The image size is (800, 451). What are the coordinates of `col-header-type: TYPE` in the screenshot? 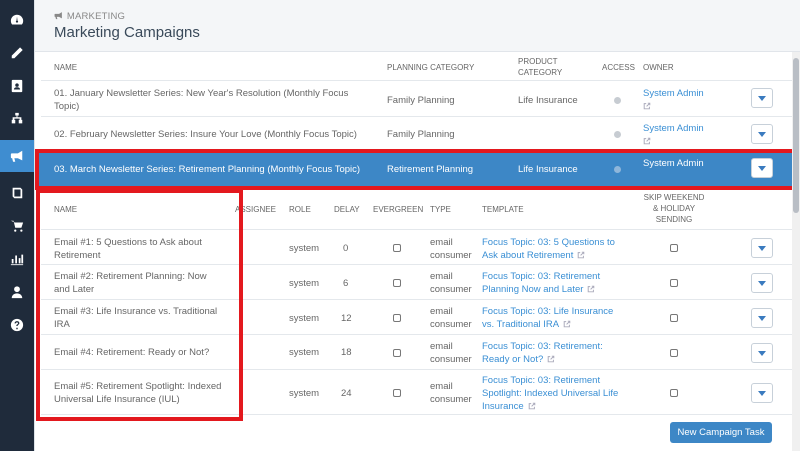 It's located at (440, 209).